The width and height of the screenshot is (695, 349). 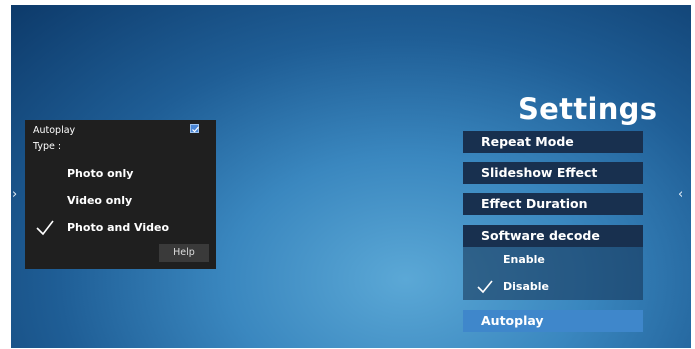 I want to click on type-option-video-only: Video only, so click(x=120, y=201).